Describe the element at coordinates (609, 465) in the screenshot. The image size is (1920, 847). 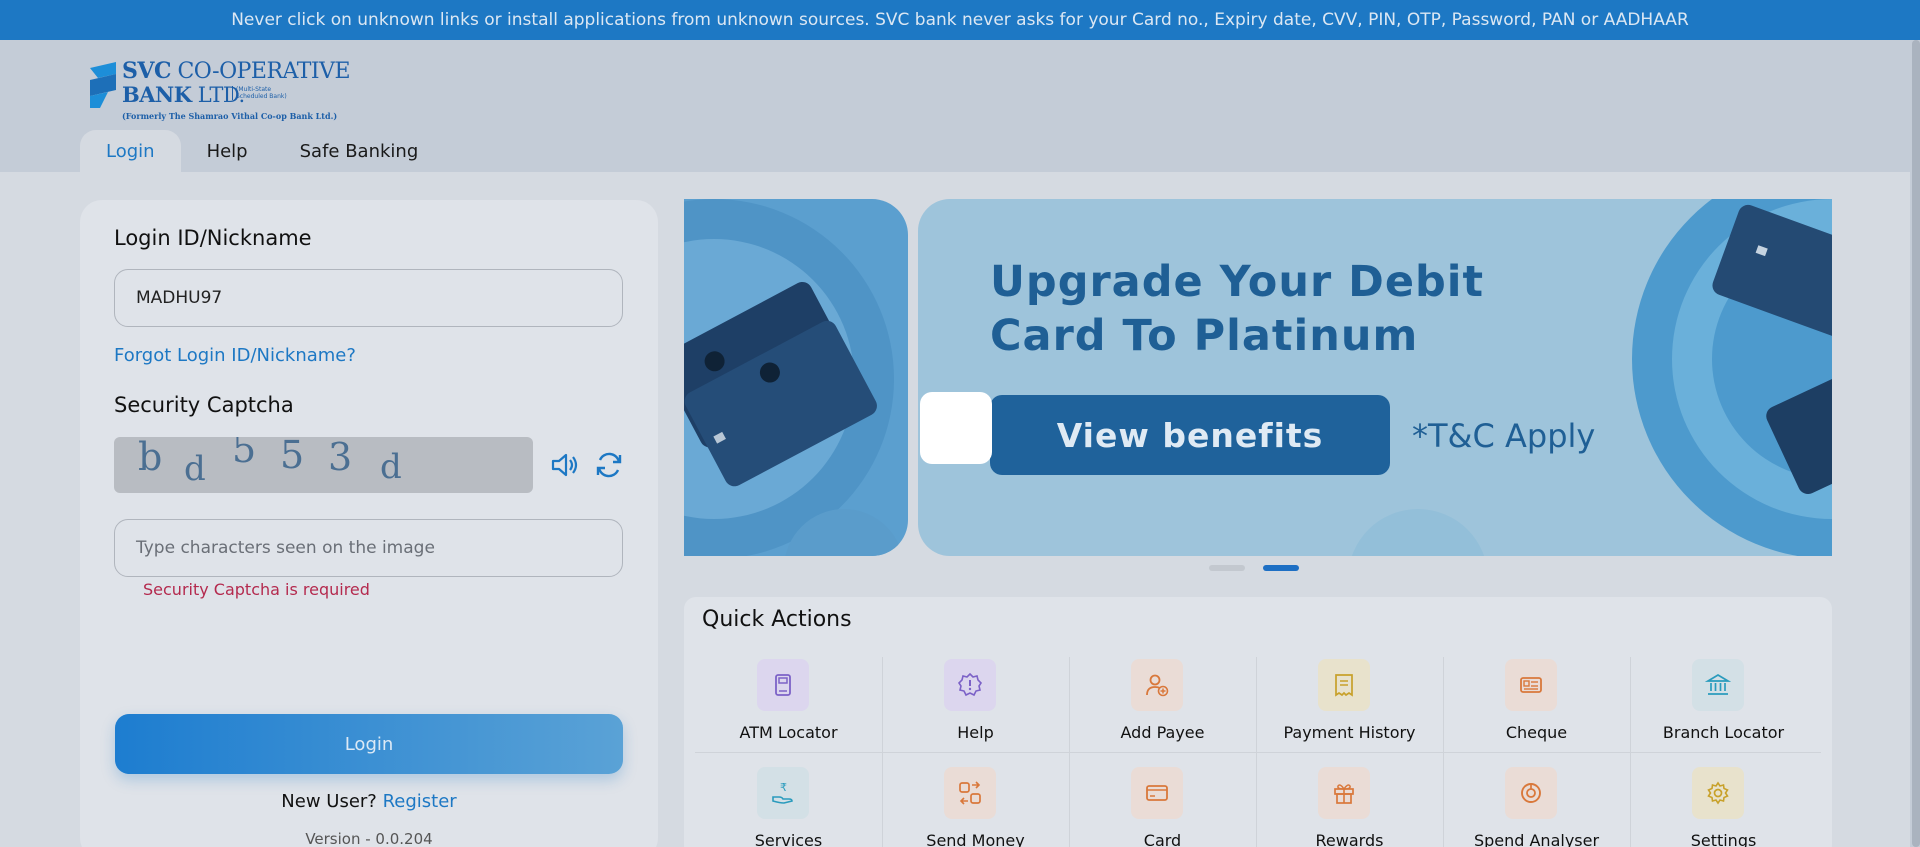
I see `refresh-icon` at that location.